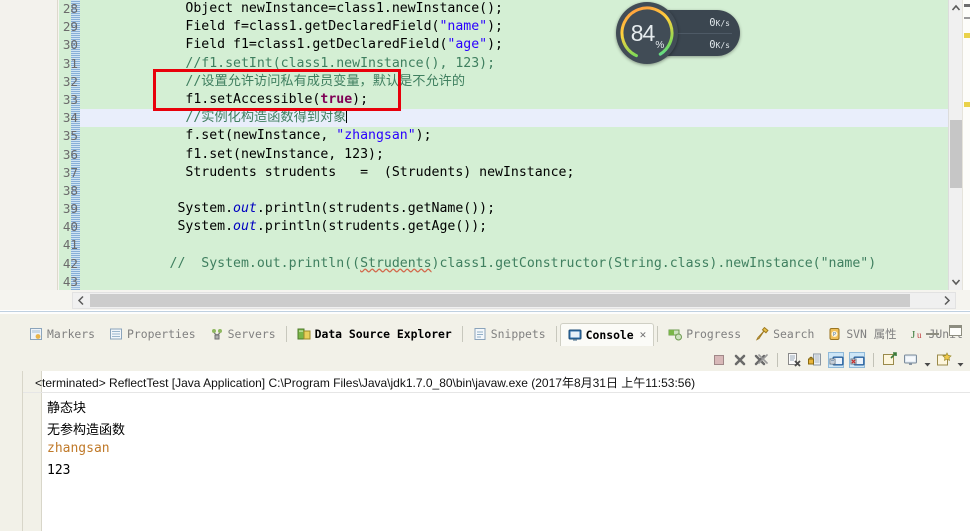 Image resolution: width=970 pixels, height=531 pixels. I want to click on open-console-button, so click(944, 360).